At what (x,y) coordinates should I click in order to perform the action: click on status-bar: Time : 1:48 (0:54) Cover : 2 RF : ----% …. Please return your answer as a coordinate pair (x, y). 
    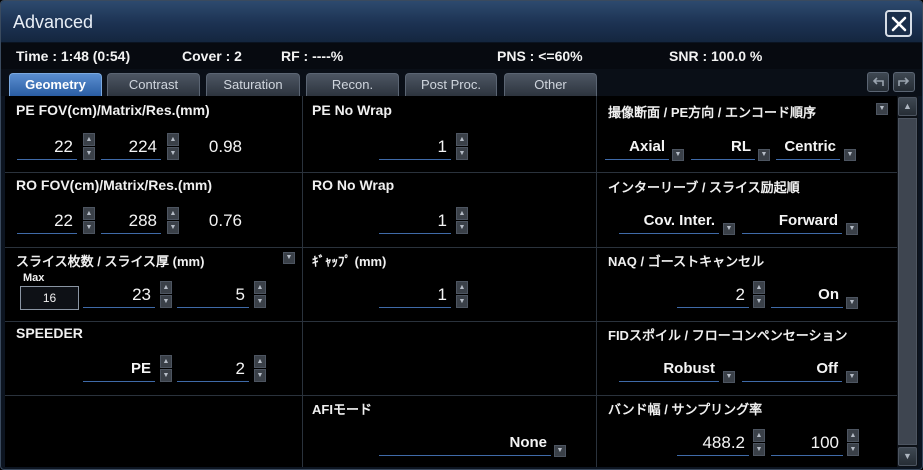
    Looking at the image, I should click on (461, 56).